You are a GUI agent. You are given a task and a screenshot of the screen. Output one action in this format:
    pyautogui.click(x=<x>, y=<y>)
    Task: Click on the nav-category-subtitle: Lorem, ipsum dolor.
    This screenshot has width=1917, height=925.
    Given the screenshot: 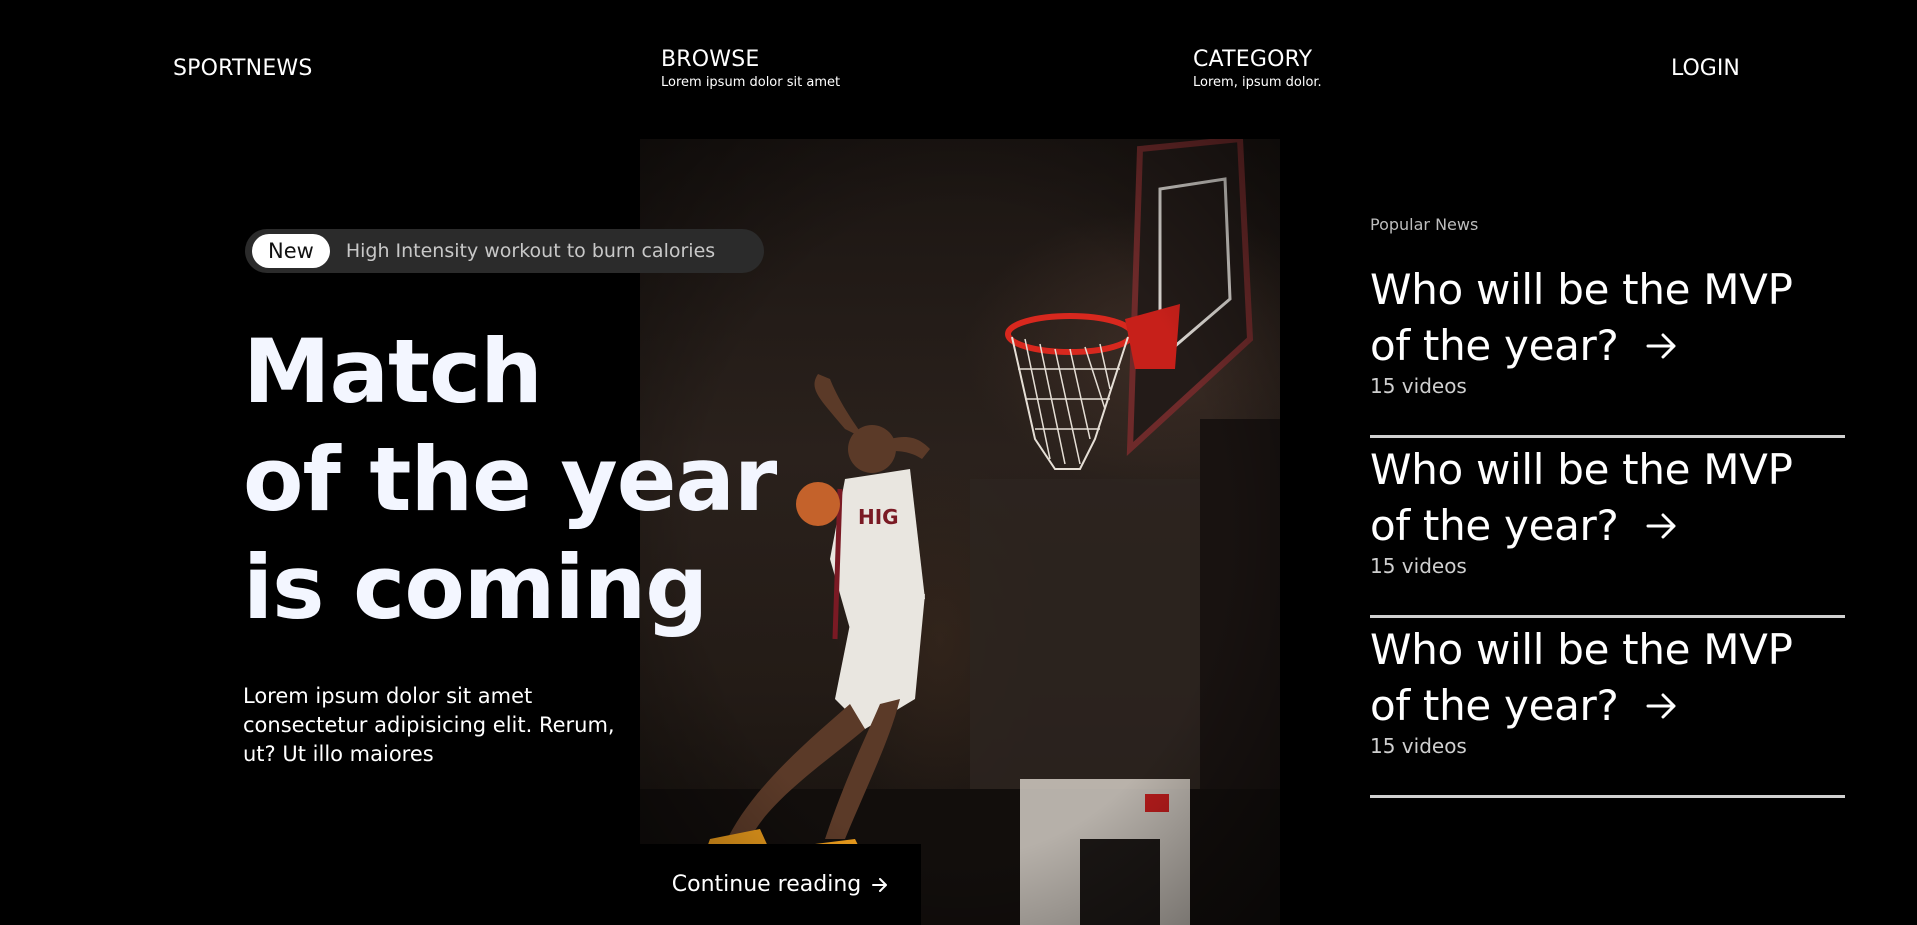 What is the action you would take?
    pyautogui.click(x=1257, y=82)
    